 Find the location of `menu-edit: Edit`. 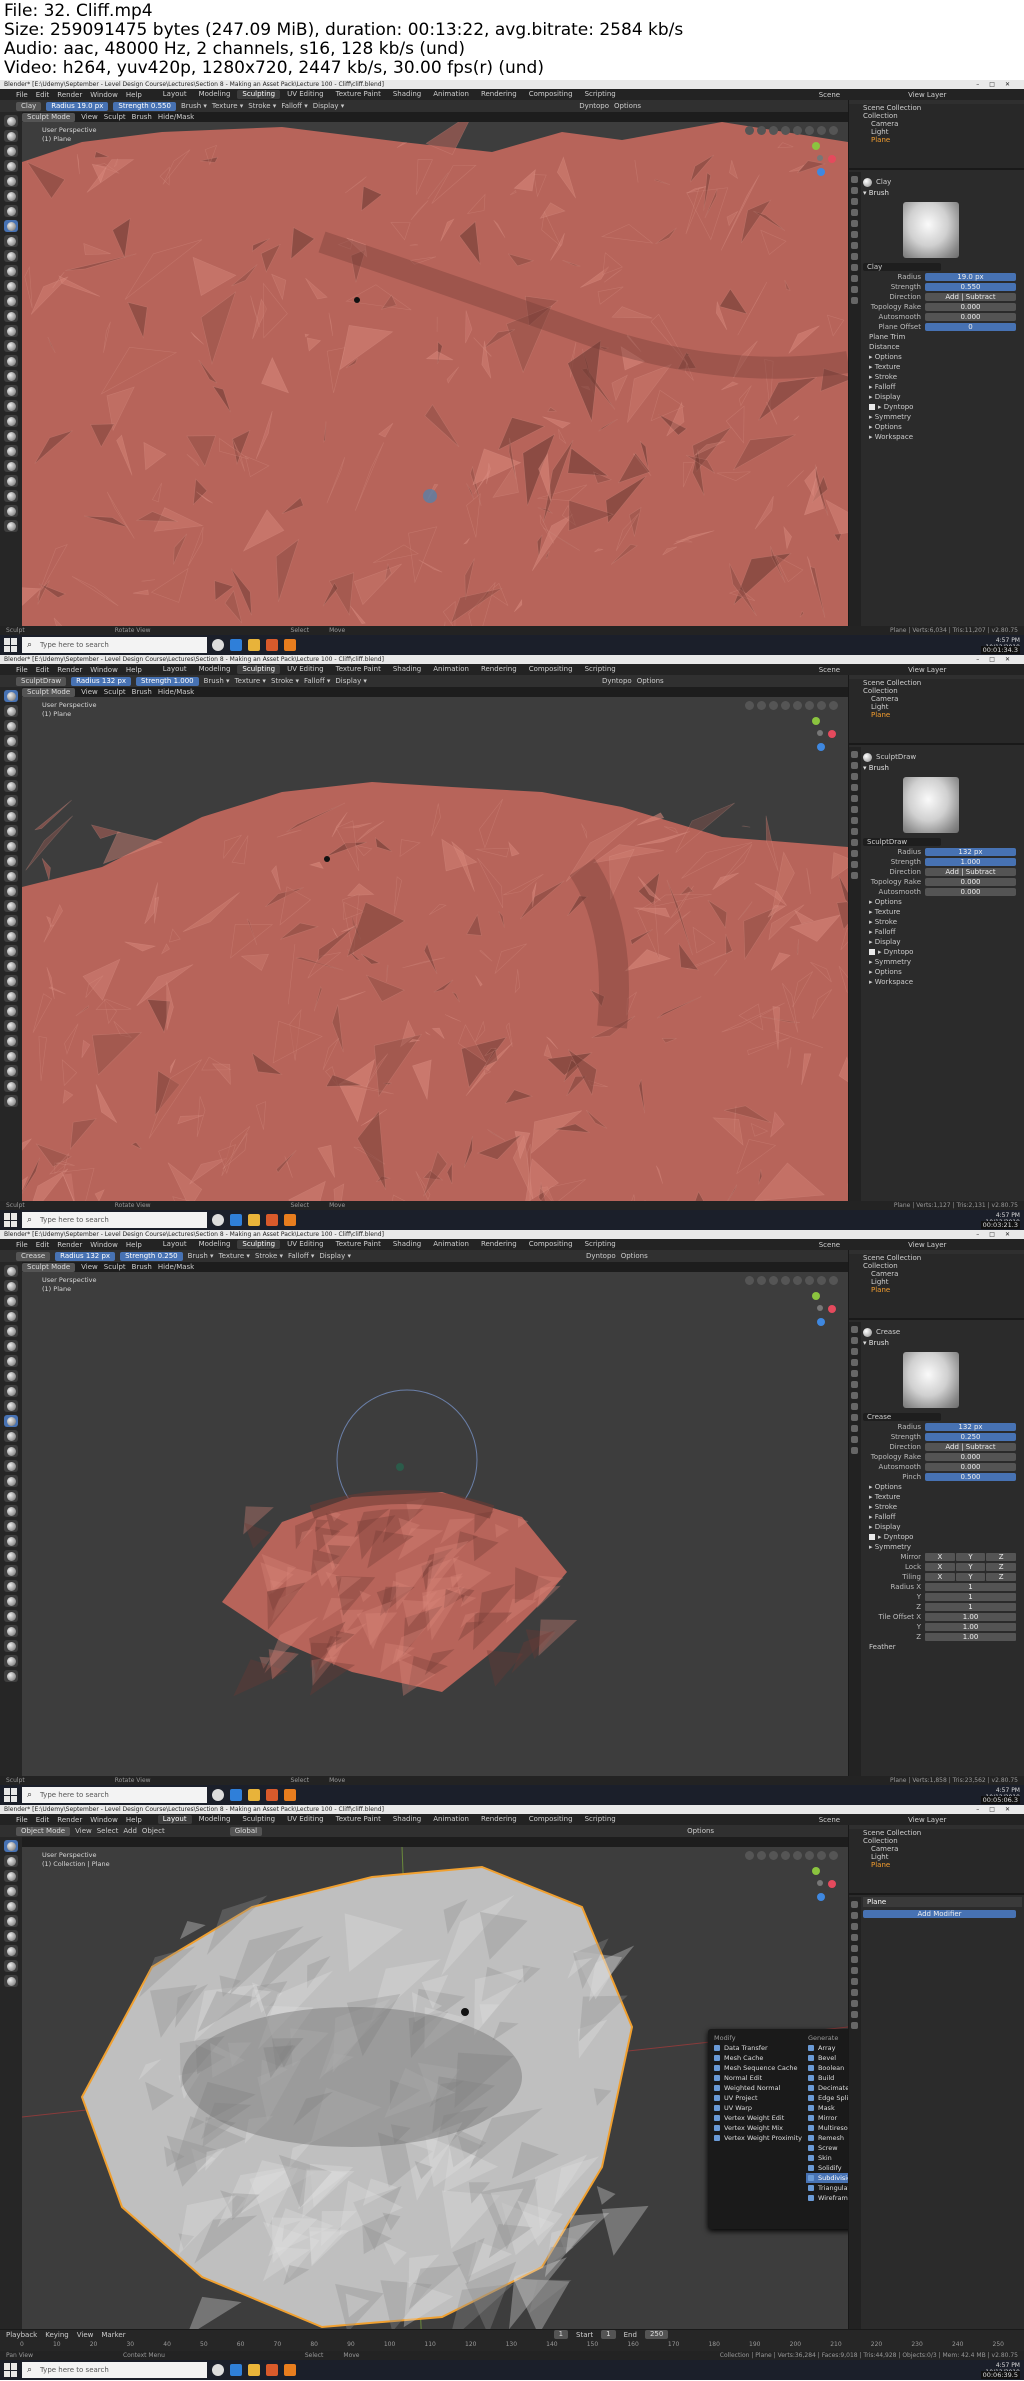

menu-edit: Edit is located at coordinates (43, 670).